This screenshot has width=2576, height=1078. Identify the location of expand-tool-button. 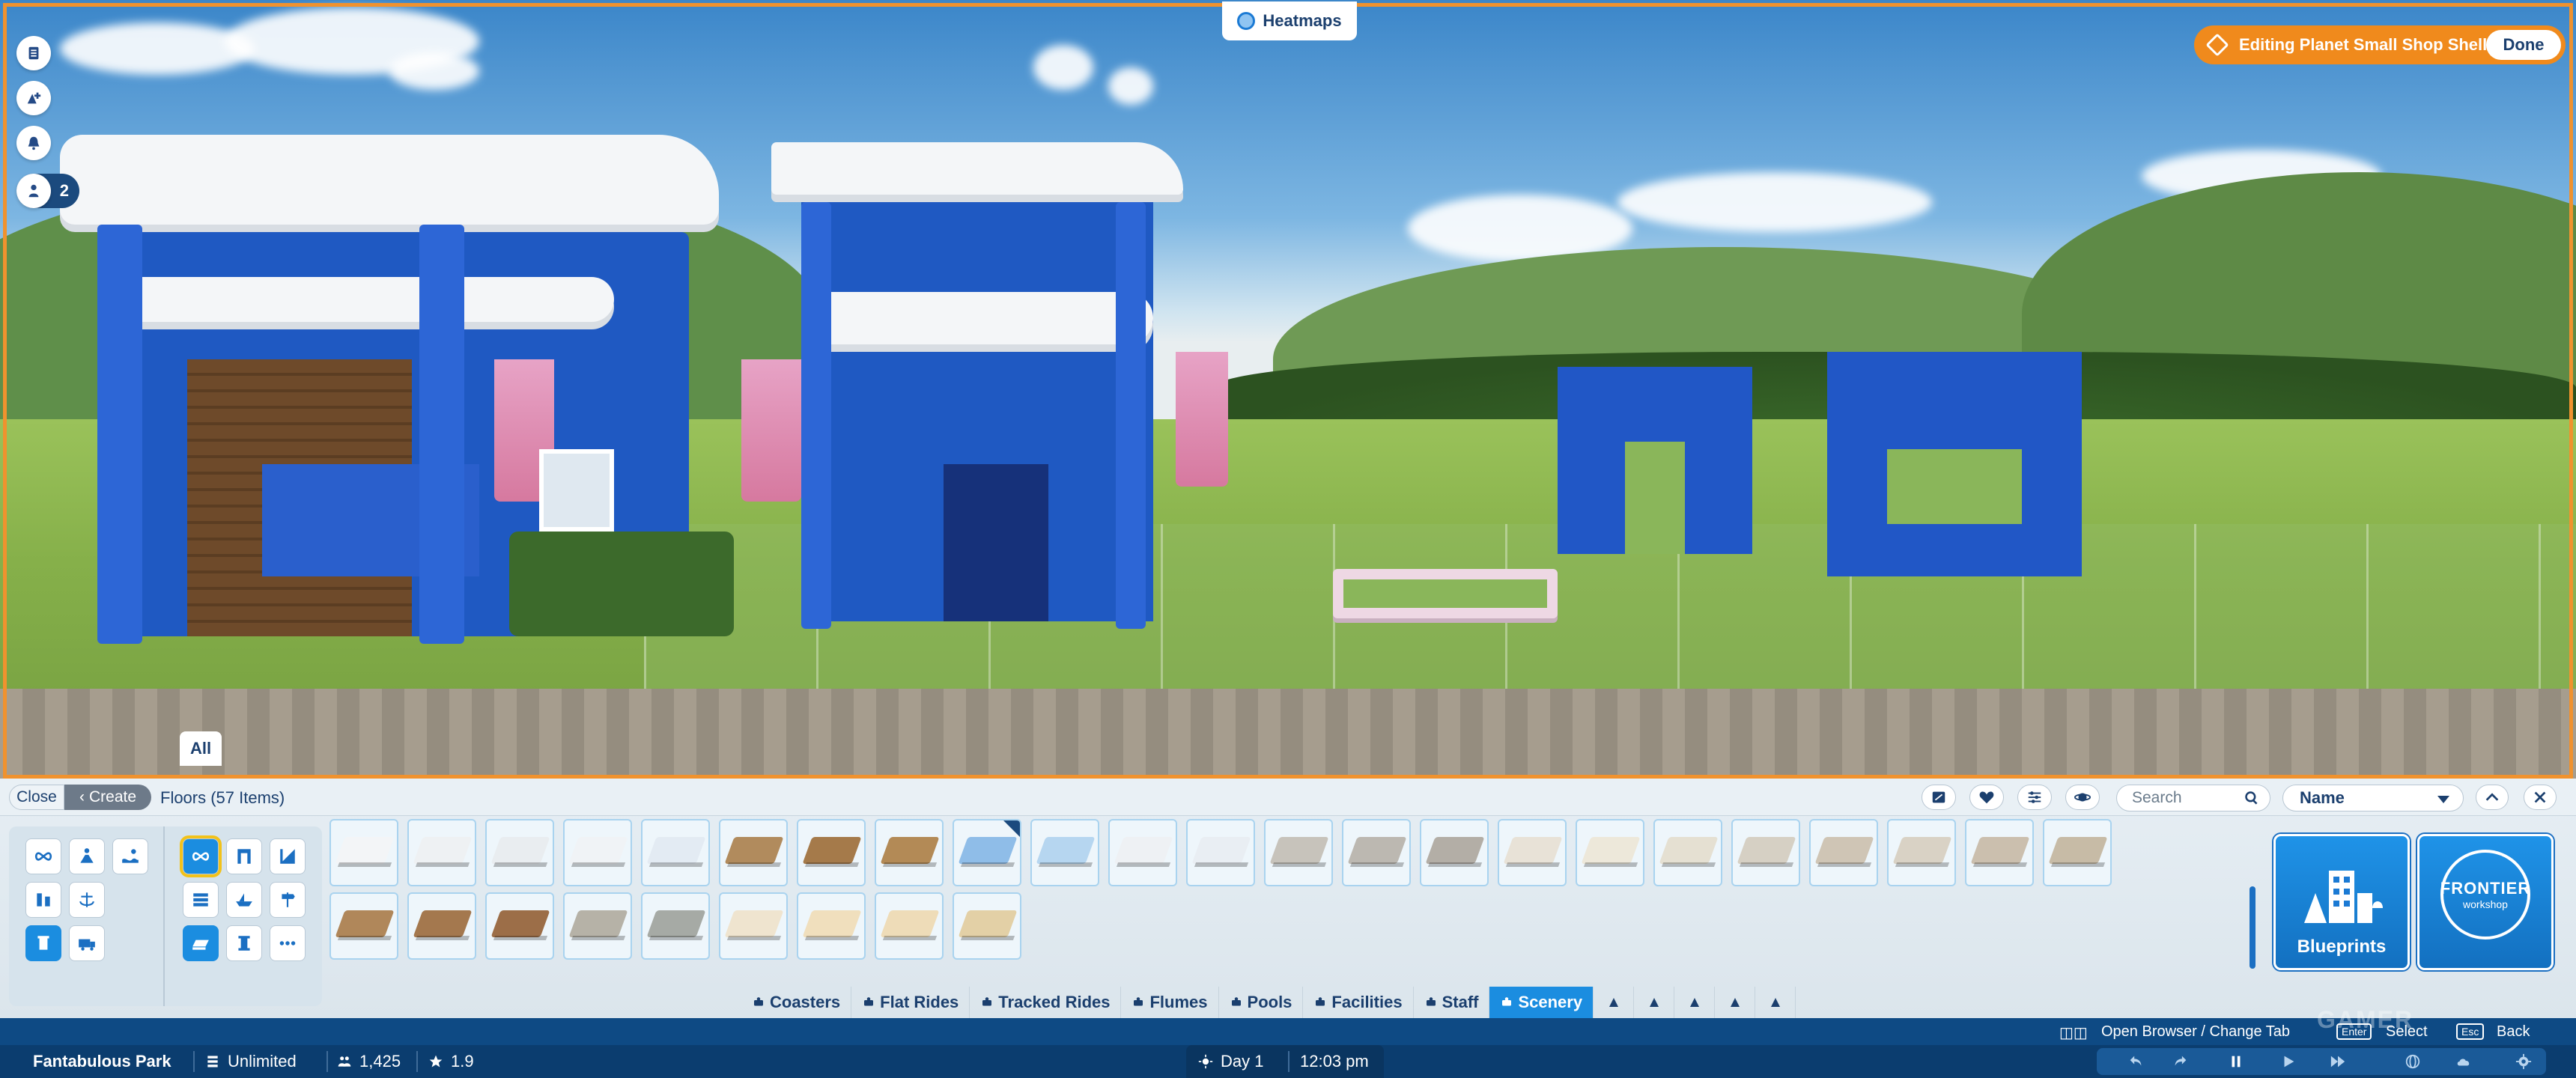
(1775, 1002).